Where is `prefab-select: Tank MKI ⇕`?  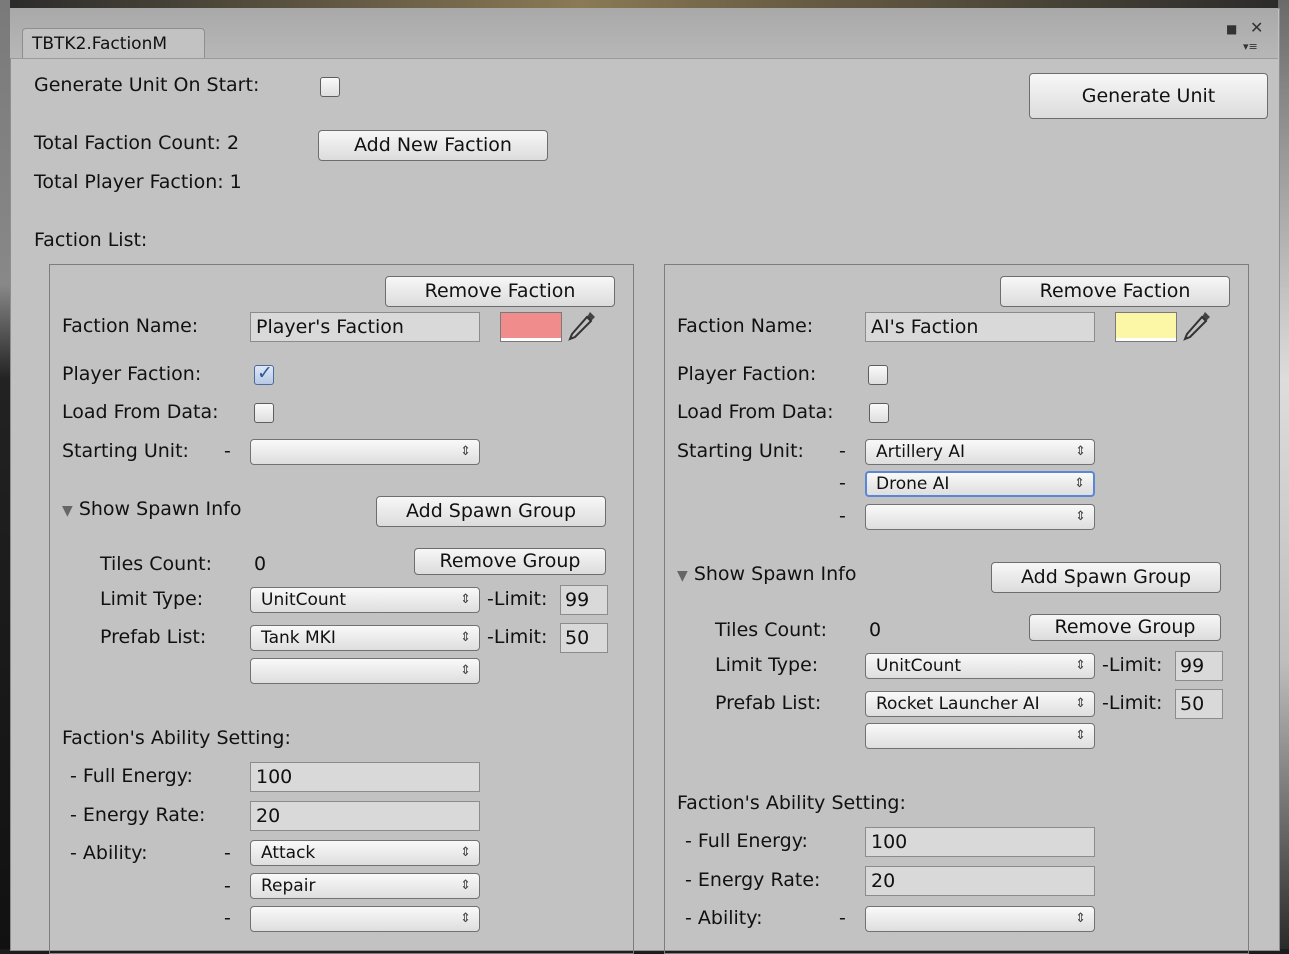 prefab-select: Tank MKI ⇕ is located at coordinates (365, 638).